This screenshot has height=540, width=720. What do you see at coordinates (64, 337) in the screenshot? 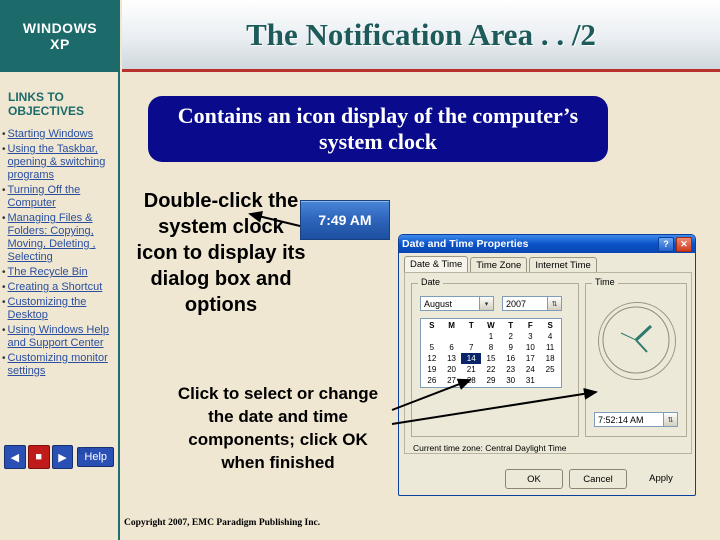
I see `sidebar-link-label: Using Windows Help and Support Center` at bounding box center [64, 337].